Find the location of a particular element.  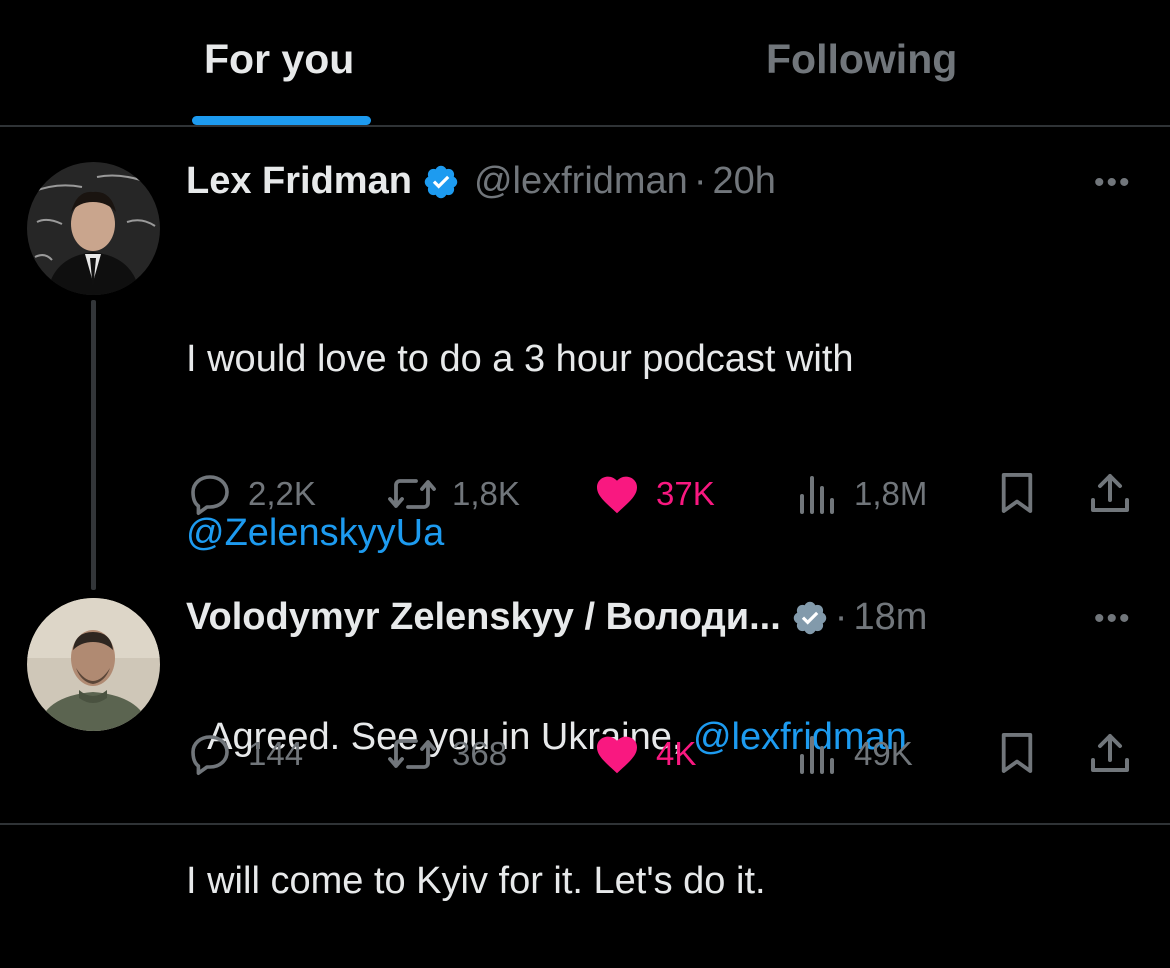

views-button: 49K is located at coordinates (854, 754).